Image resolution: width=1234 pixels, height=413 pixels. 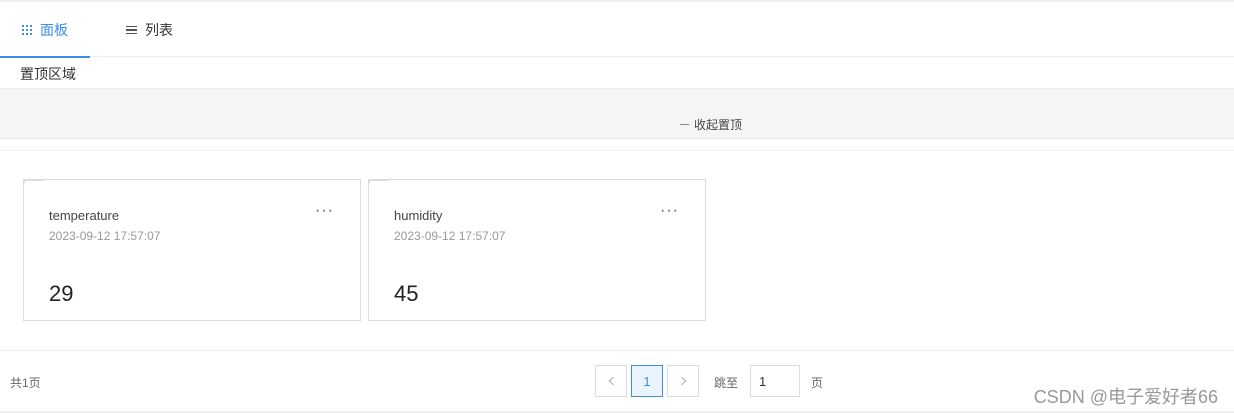 What do you see at coordinates (48, 74) in the screenshot?
I see `pinned-area-title: 置顶区域` at bounding box center [48, 74].